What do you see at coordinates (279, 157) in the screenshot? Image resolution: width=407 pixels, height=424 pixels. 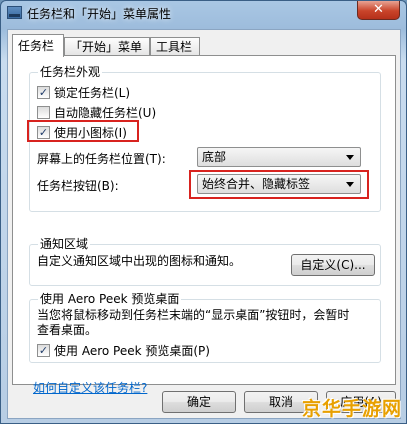 I see `location-dropdown: 底部` at bounding box center [279, 157].